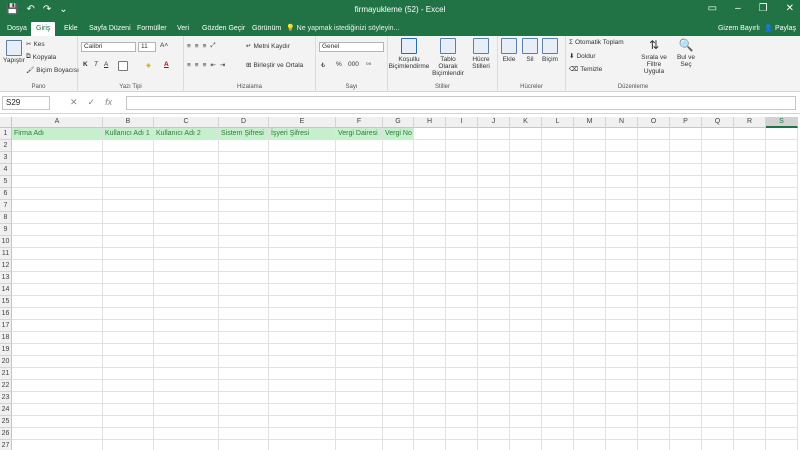  What do you see at coordinates (302, 134) in the screenshot?
I see `header-cell-e1: İşyeri Şifresi` at bounding box center [302, 134].